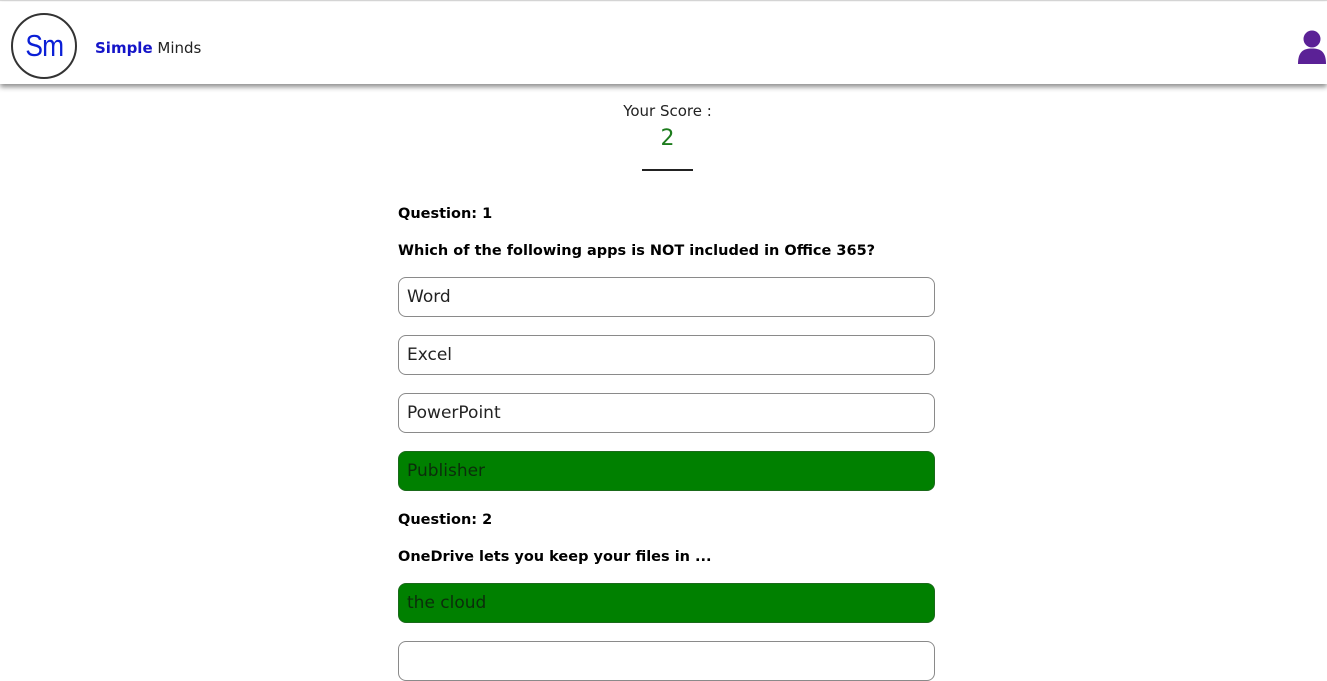  I want to click on question-1-option-3: PowerPoint, so click(666, 413).